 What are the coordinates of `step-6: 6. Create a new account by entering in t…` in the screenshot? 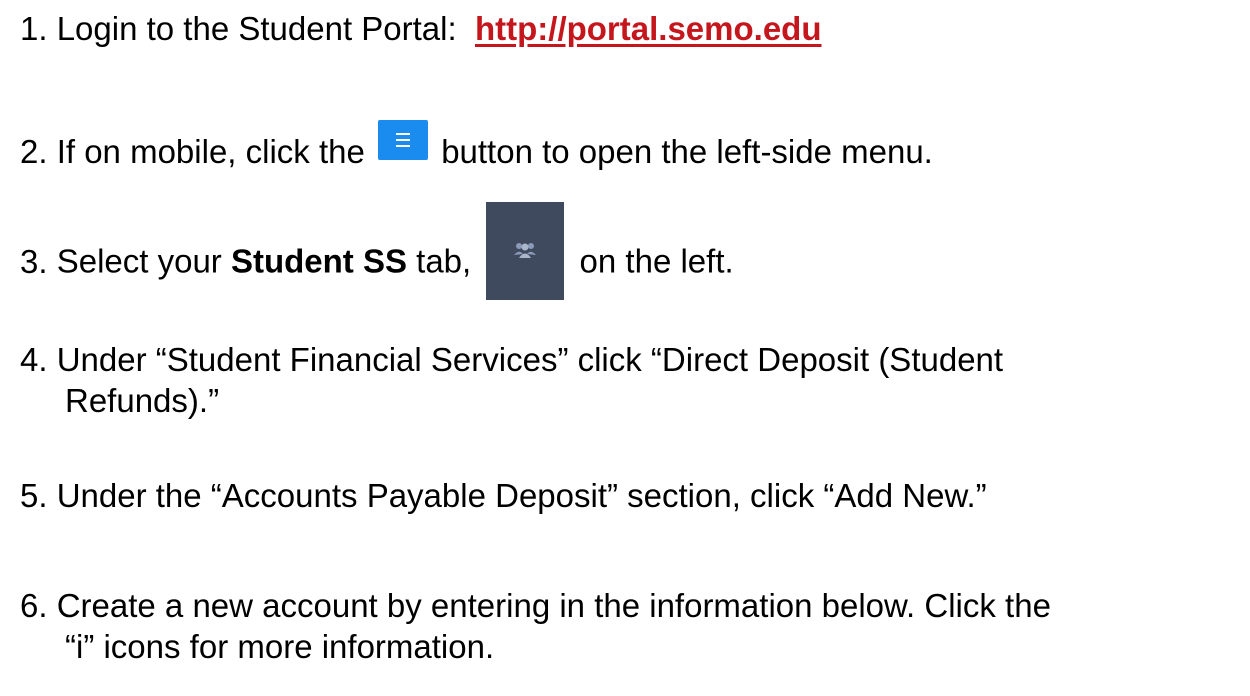 It's located at (630, 626).